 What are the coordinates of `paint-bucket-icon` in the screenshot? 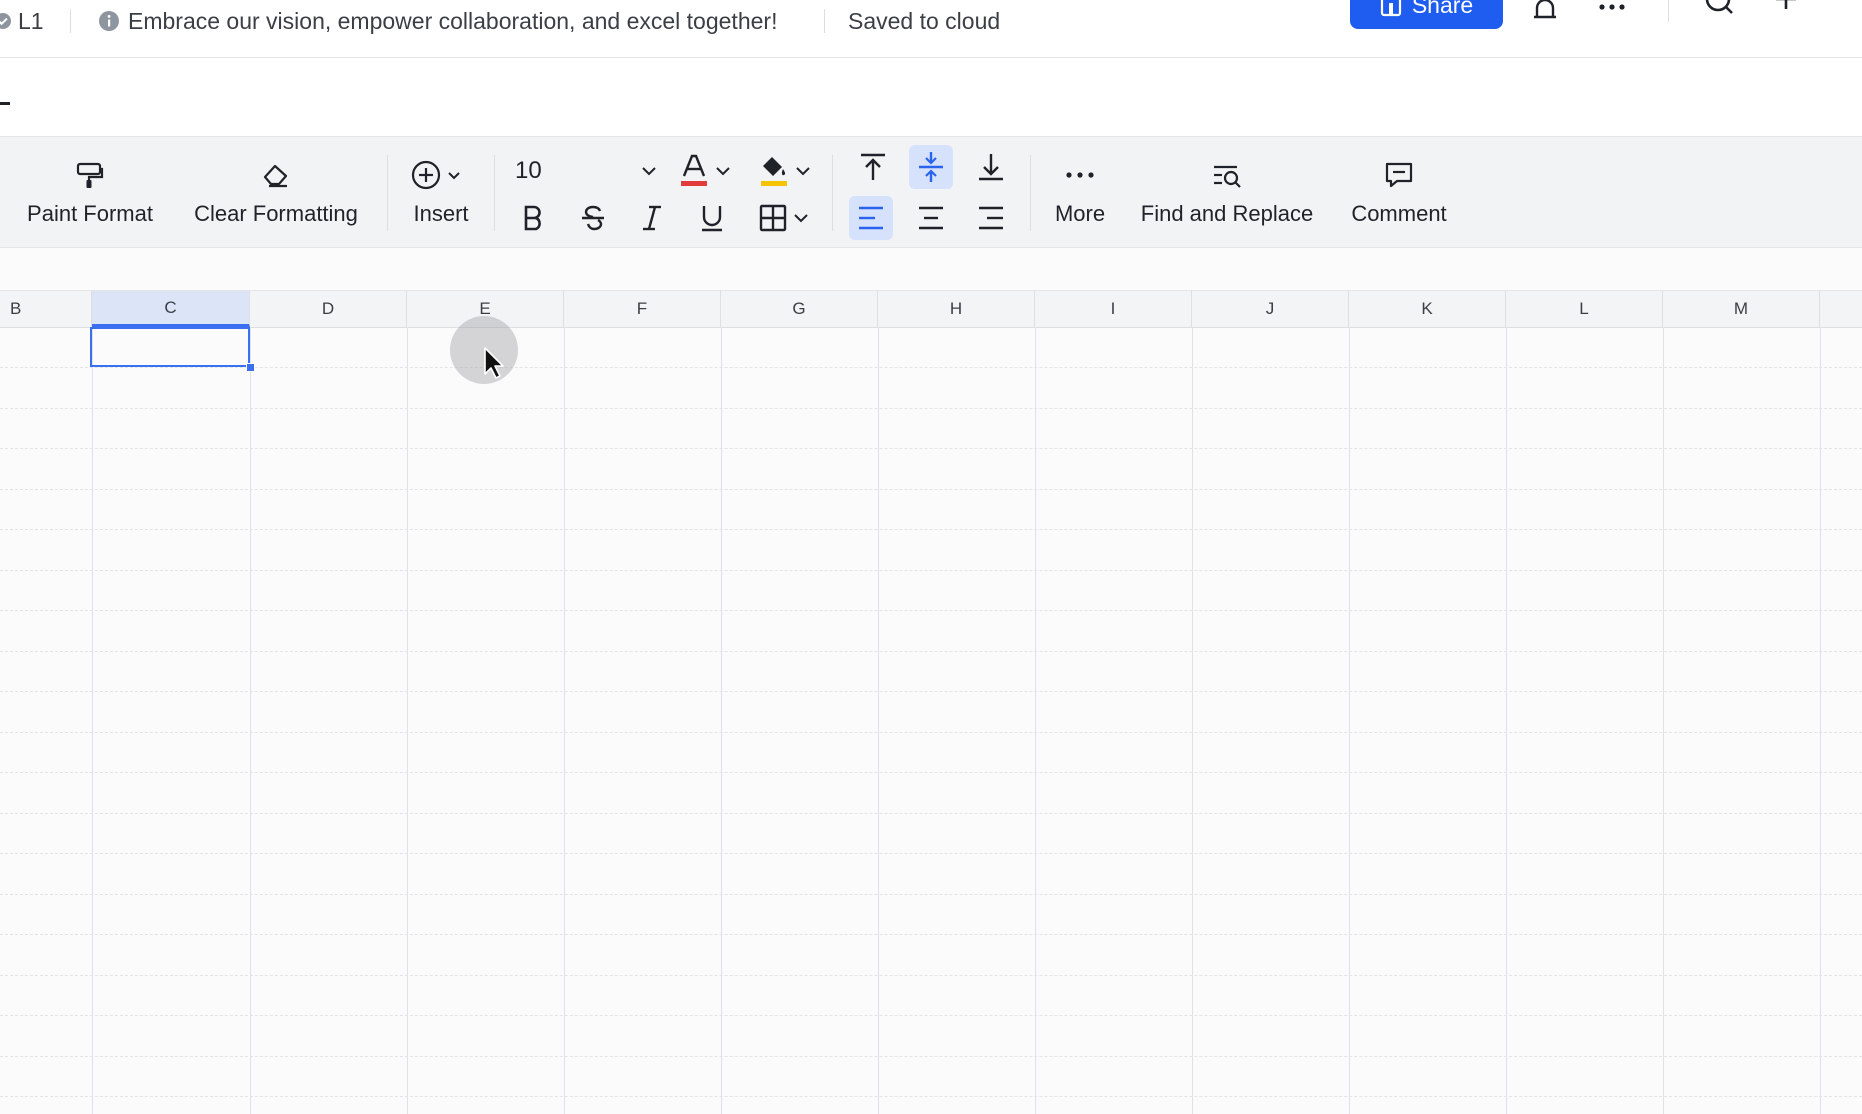 It's located at (774, 171).